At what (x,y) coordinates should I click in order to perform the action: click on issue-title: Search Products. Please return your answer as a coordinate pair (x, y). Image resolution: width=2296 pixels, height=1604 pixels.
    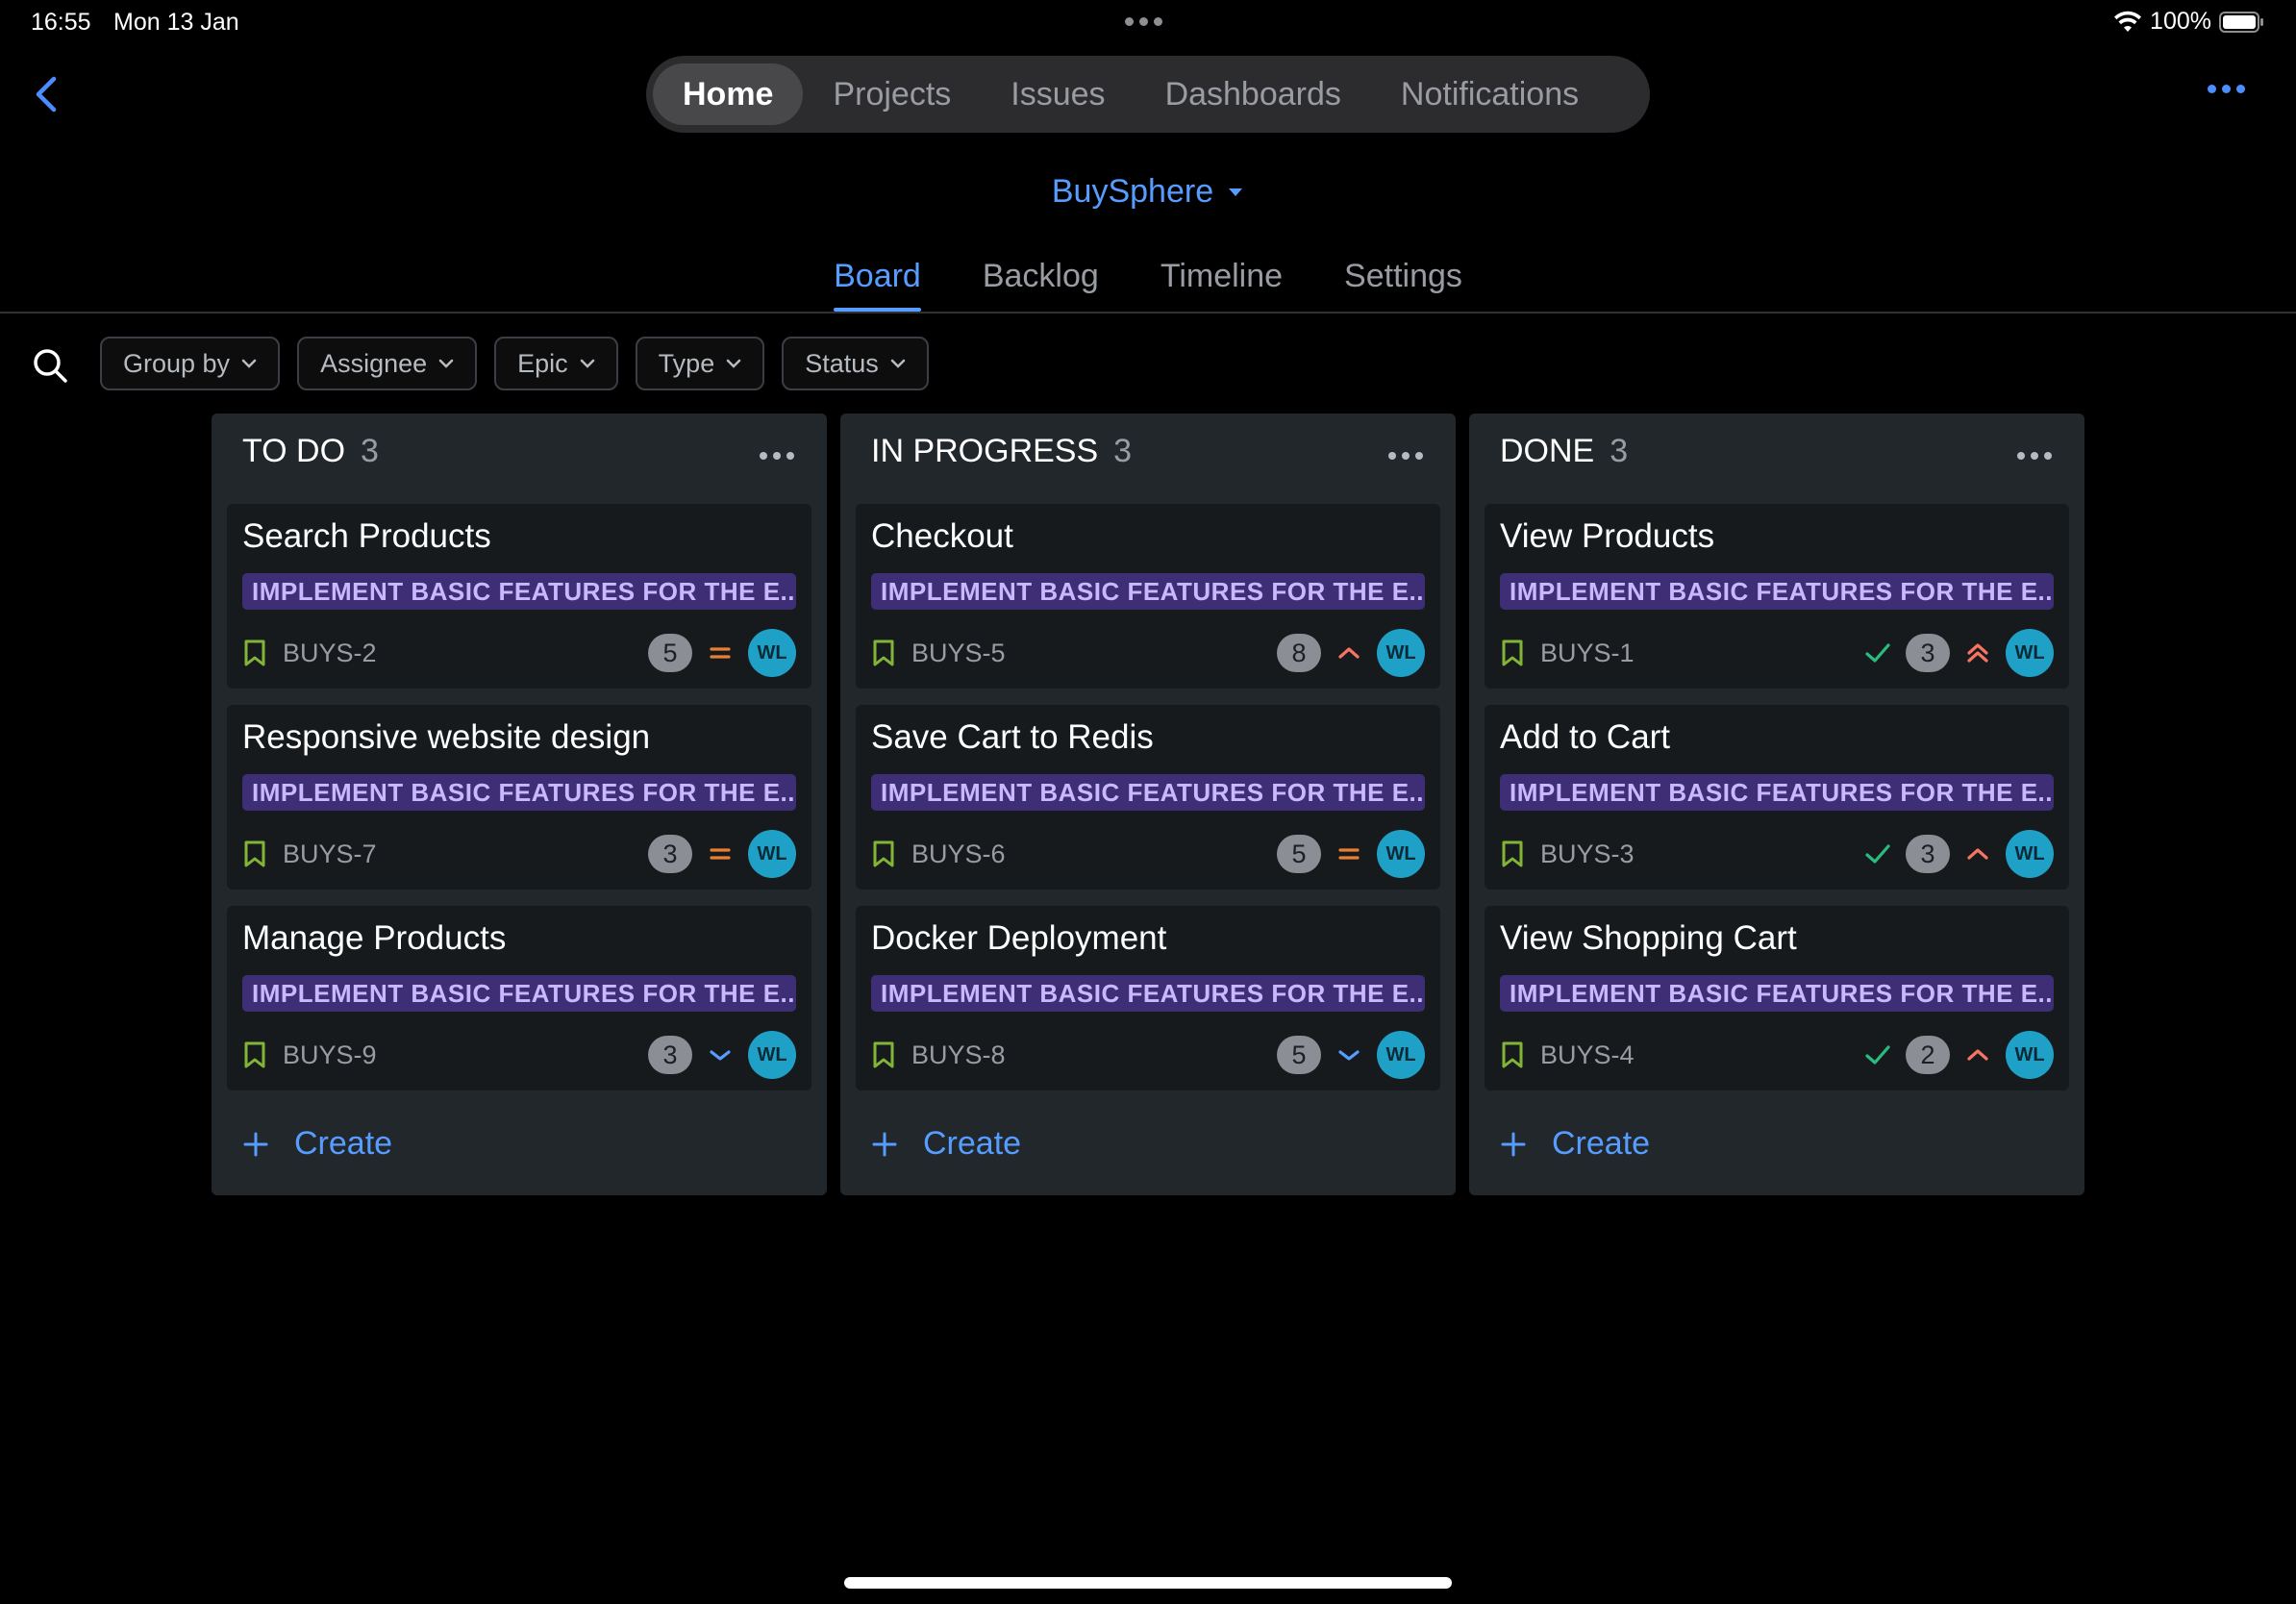
    Looking at the image, I should click on (366, 536).